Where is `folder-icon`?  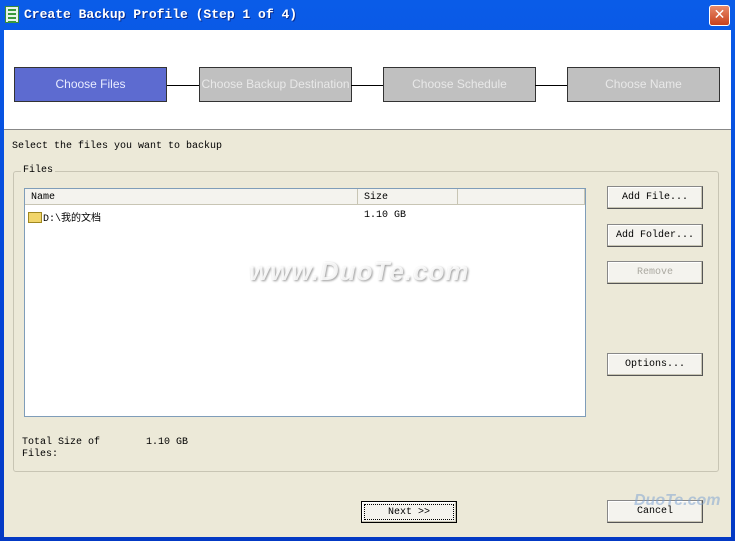 folder-icon is located at coordinates (35, 217).